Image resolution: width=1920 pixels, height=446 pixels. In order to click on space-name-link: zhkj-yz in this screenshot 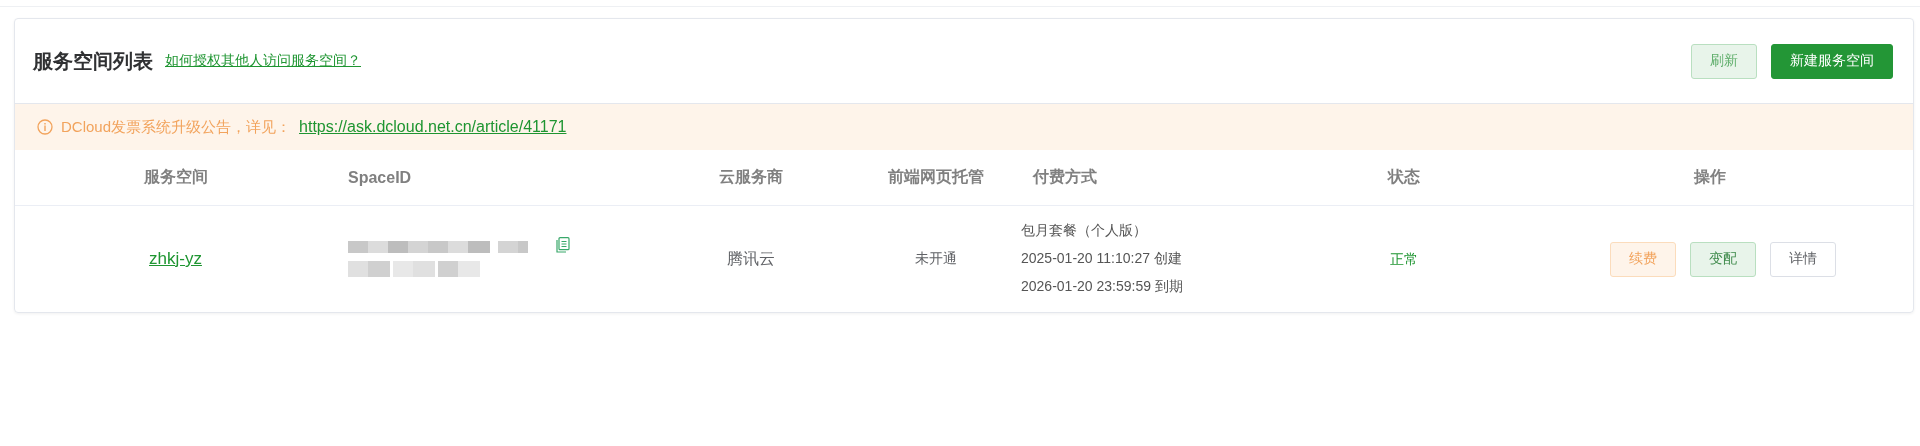, I will do `click(175, 258)`.